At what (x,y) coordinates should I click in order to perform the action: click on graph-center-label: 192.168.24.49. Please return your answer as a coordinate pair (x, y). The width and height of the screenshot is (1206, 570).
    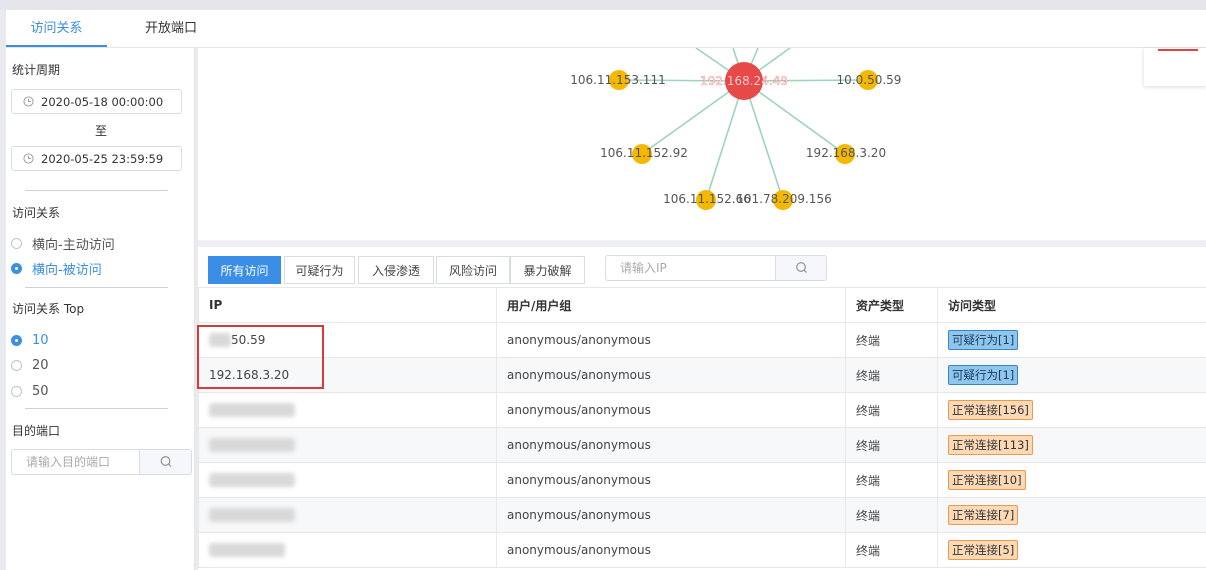
    Looking at the image, I should click on (744, 81).